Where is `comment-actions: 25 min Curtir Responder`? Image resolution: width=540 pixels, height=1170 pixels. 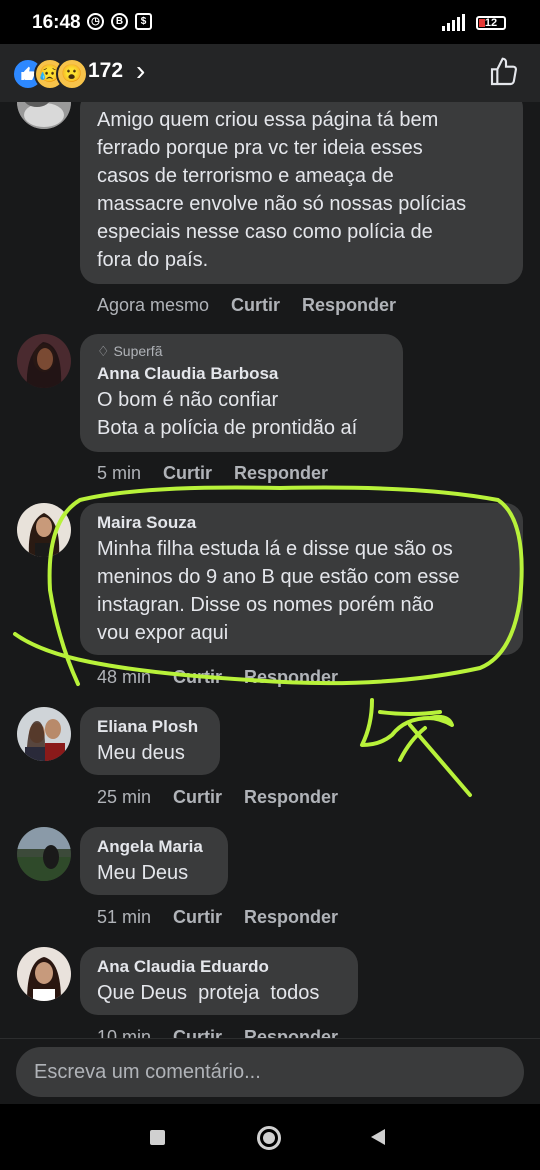
comment-actions: 25 min Curtir Responder is located at coordinates (228, 797).